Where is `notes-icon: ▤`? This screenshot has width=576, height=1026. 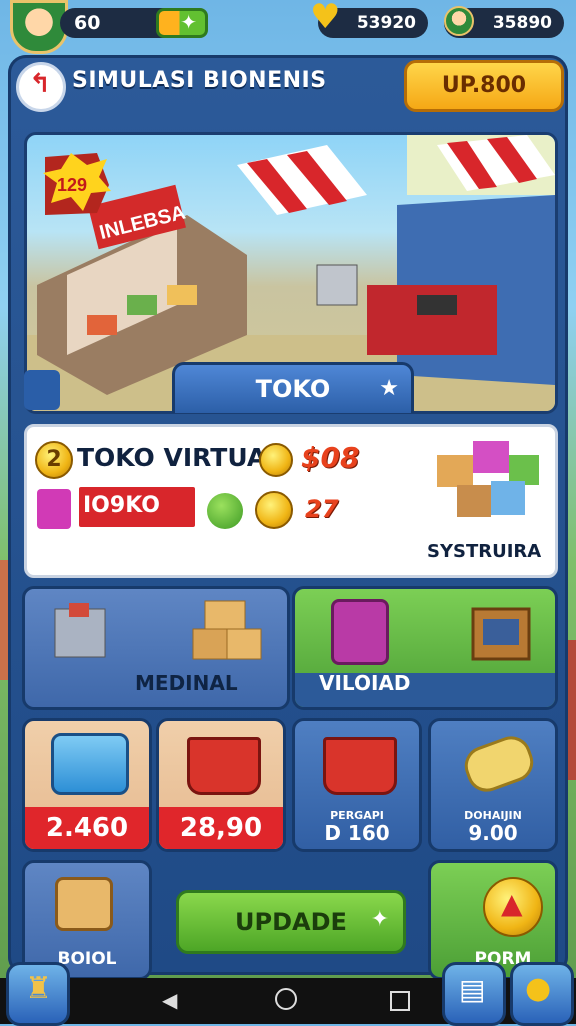
notes-icon: ▤ is located at coordinates (472, 989).